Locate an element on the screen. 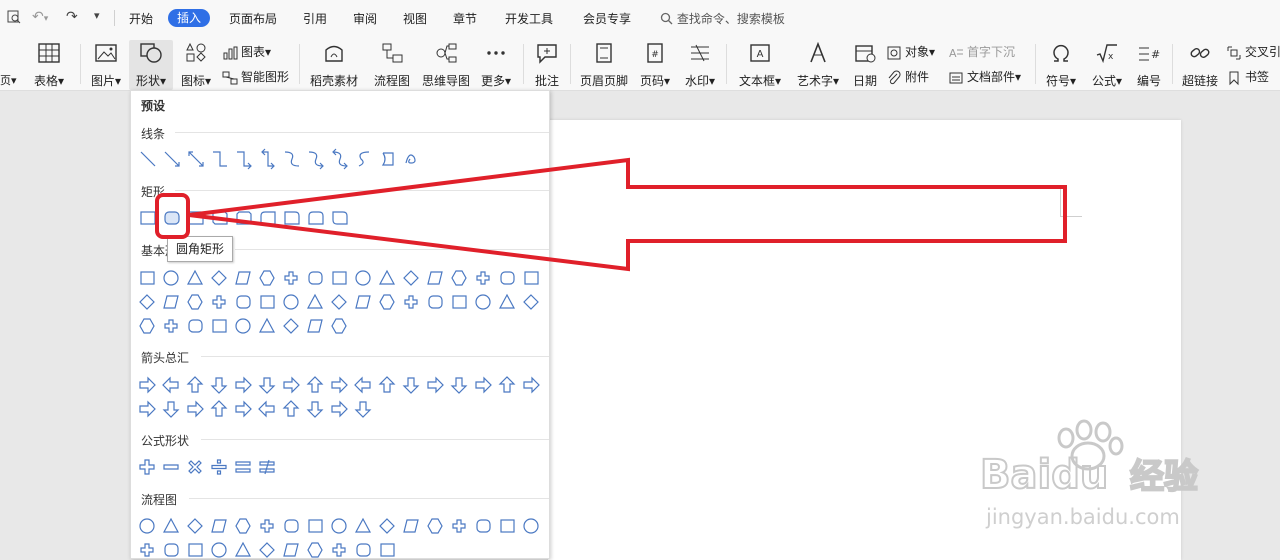 This screenshot has width=1280, height=560. watermark-brand: Baidu is located at coordinates (1044, 475).